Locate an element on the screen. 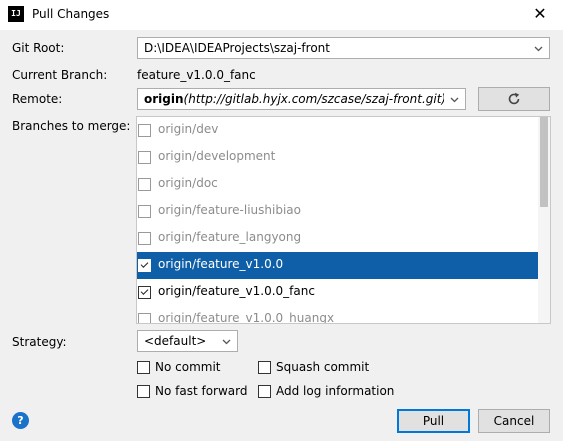 This screenshot has width=563, height=441. branch-name: origin/feature-liushibiao is located at coordinates (229, 210).